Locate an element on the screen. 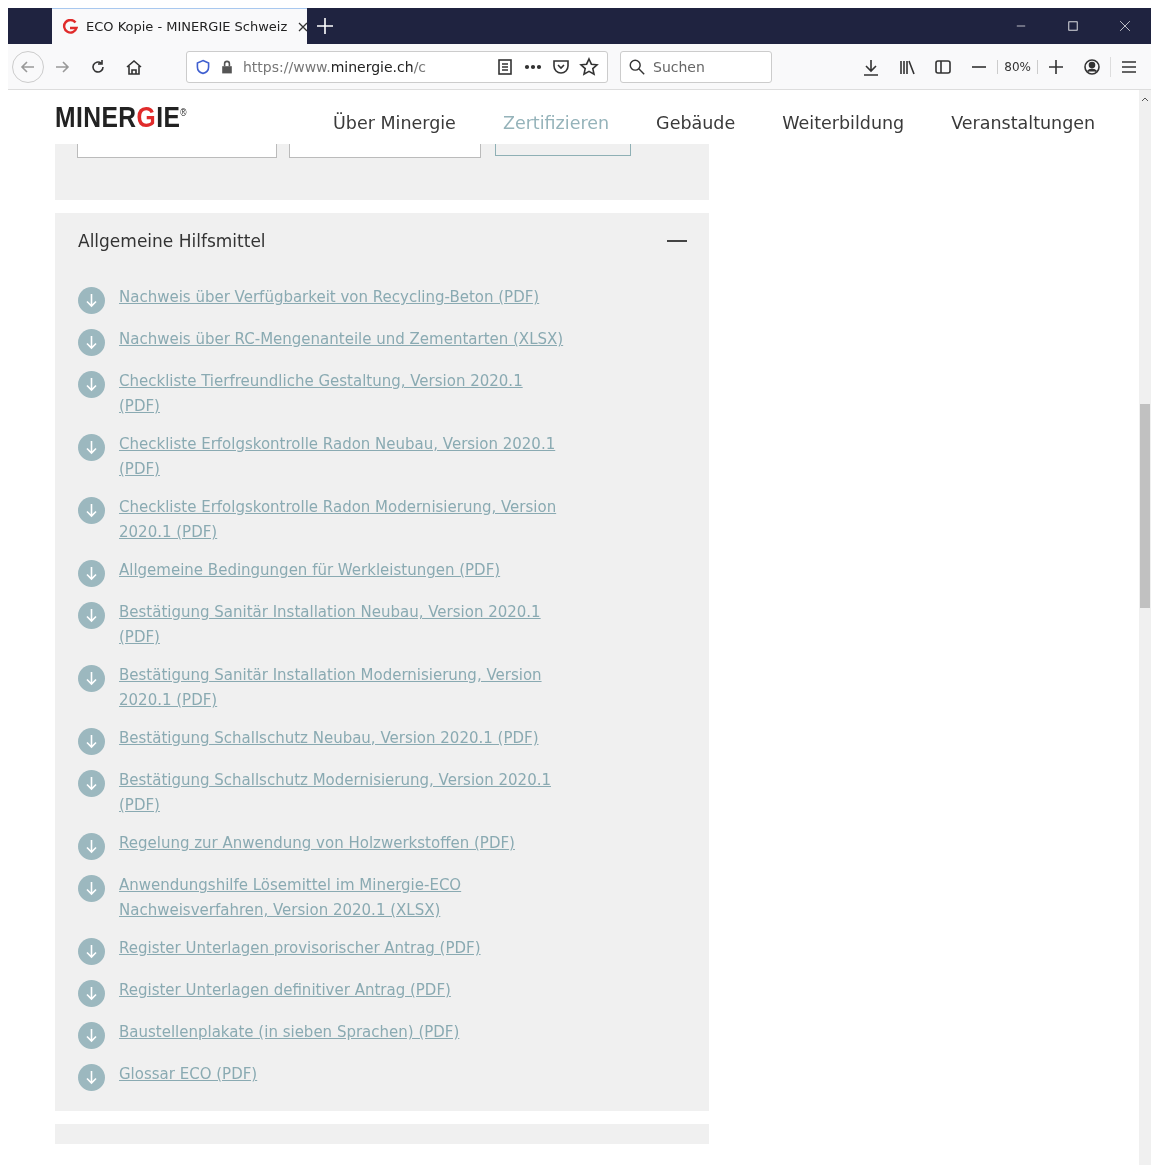 This screenshot has height=1165, width=1151. download-link: Nachweis über RC-Mengenanteile und Zementarten (XLSX) is located at coordinates (341, 339).